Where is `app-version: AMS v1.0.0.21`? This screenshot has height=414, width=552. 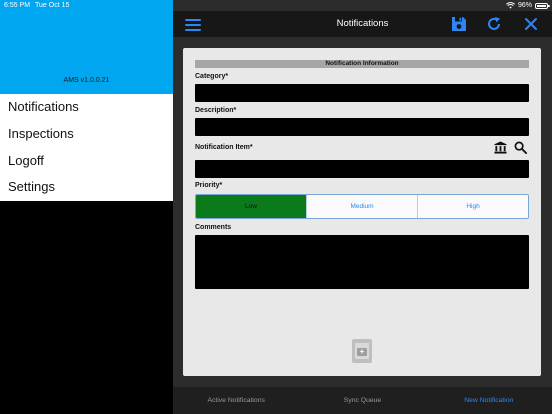 app-version: AMS v1.0.0.21 is located at coordinates (86, 80).